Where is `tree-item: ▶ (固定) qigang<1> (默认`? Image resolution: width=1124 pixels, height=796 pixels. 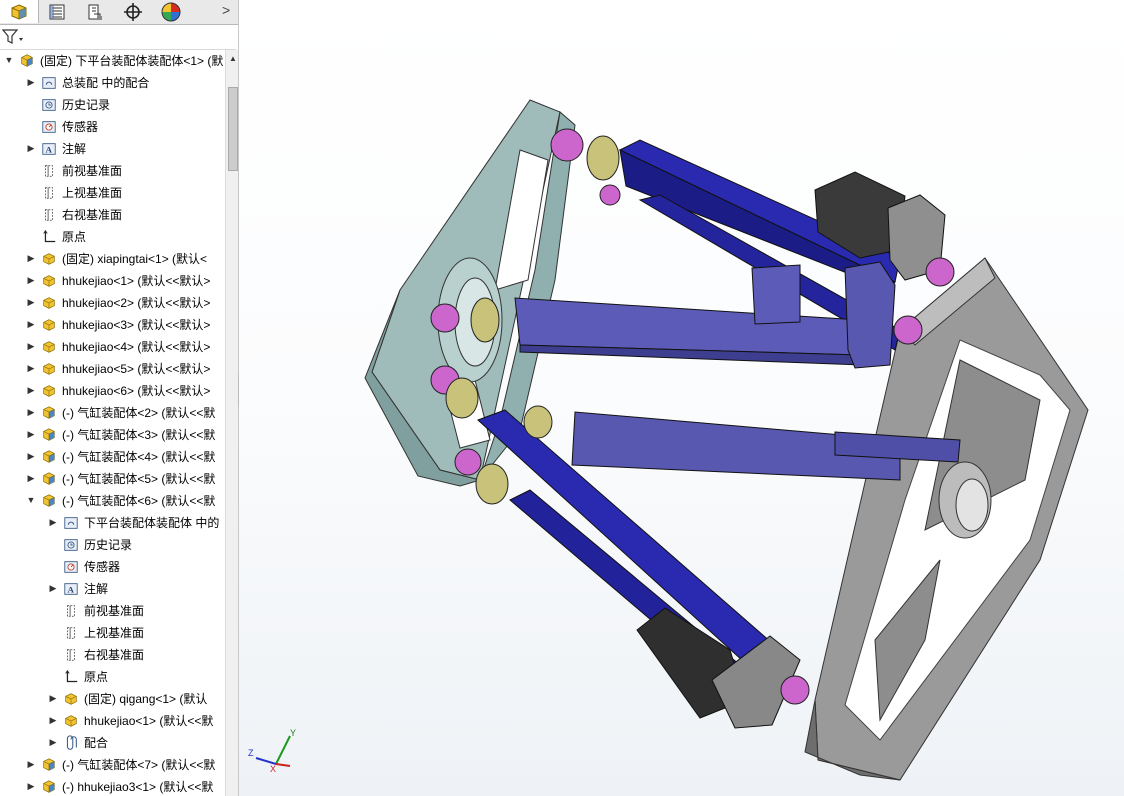
tree-item: ▶ (固定) qigang<1> (默认 is located at coordinates (112, 699).